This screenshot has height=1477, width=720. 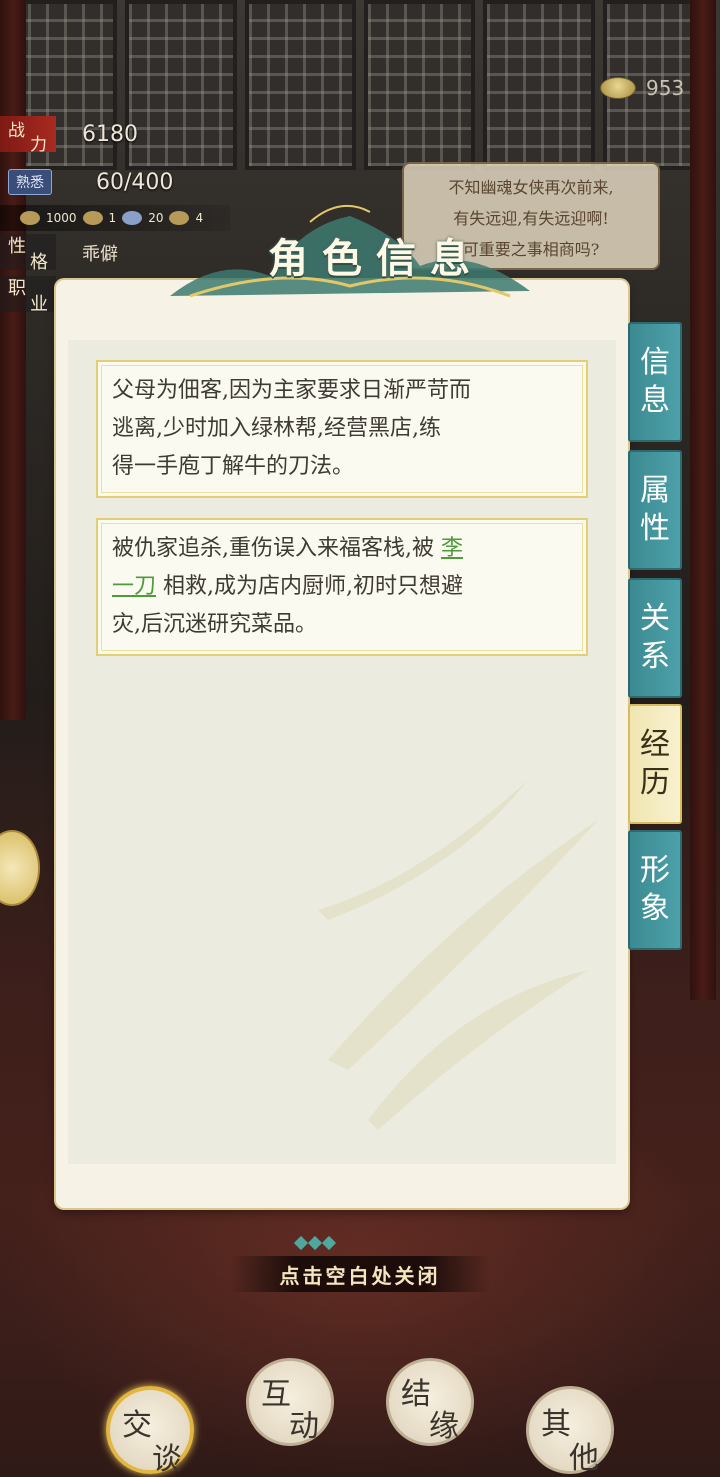 What do you see at coordinates (134, 586) in the screenshot?
I see `character-link-li-yidao: 一刀` at bounding box center [134, 586].